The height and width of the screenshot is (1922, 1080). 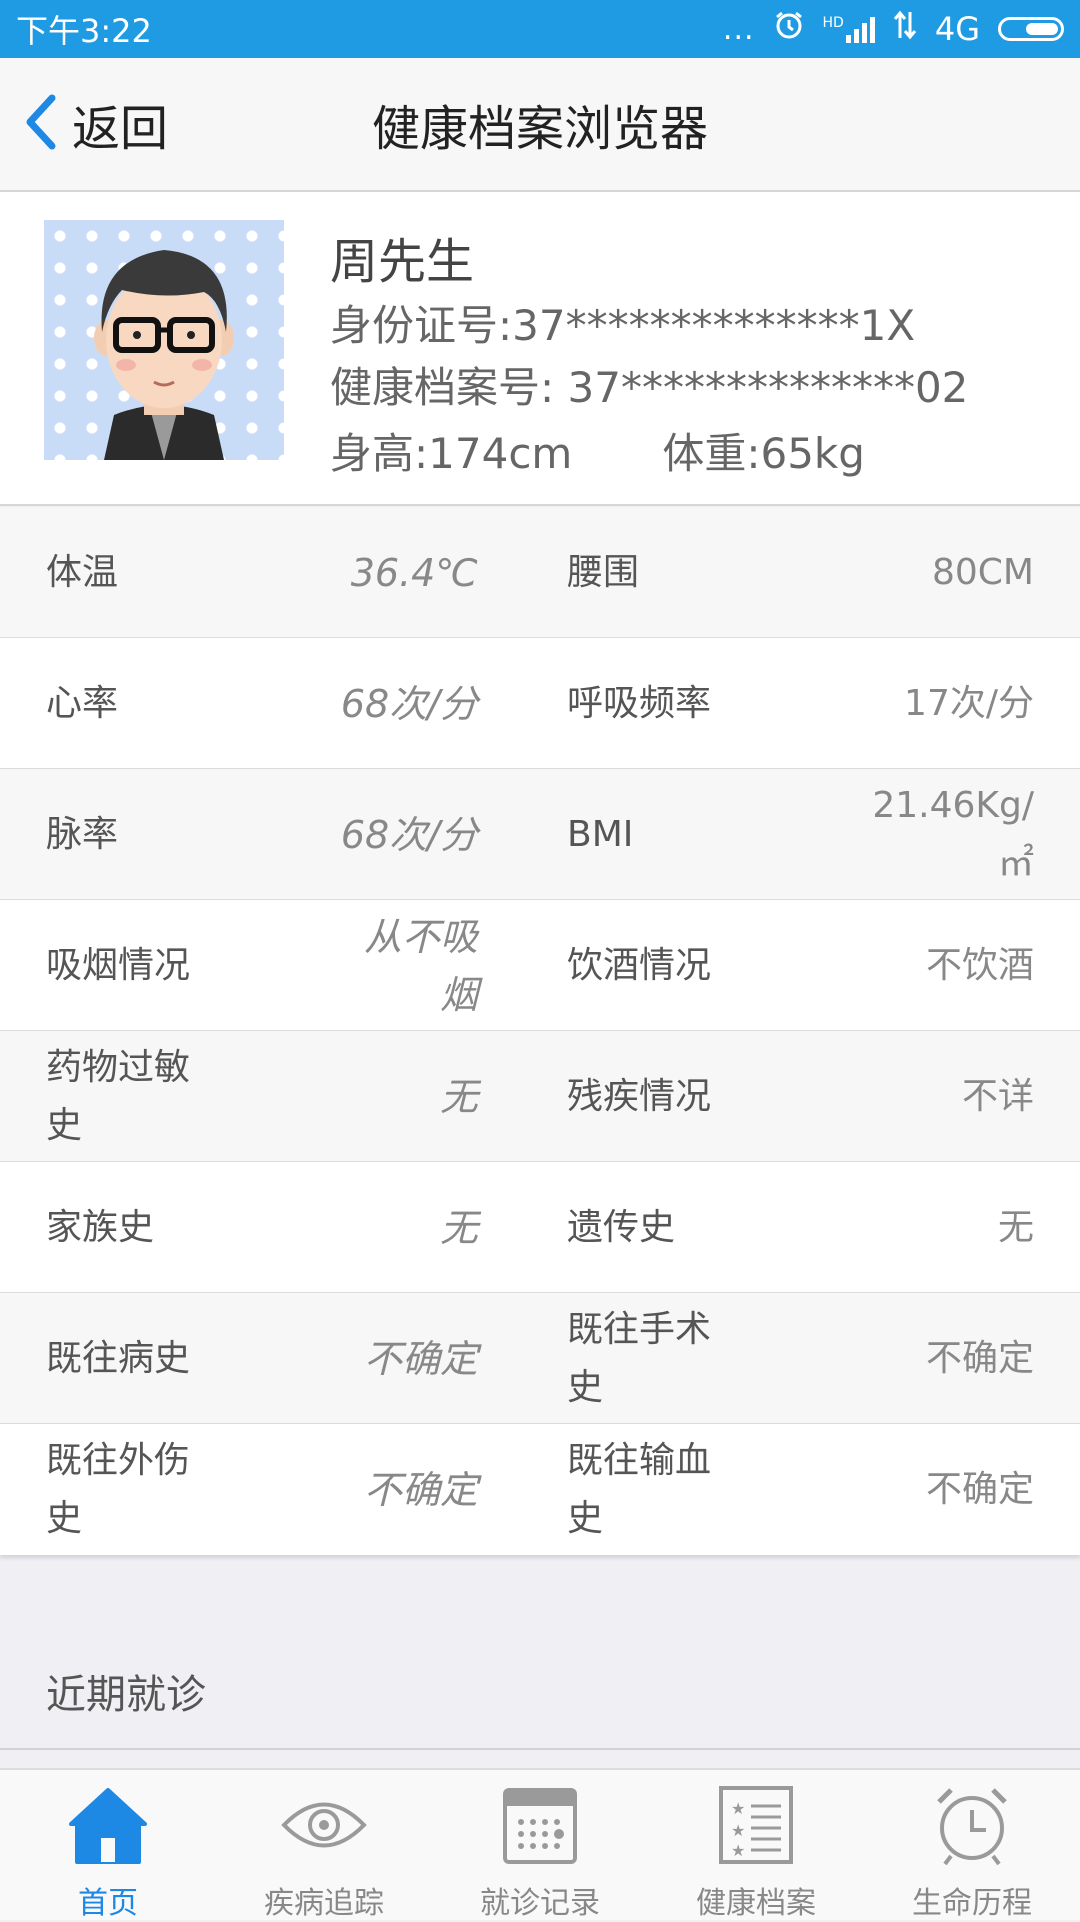 What do you see at coordinates (540, 29) in the screenshot?
I see `status-bar: 下午3:22 ... HD 4G` at bounding box center [540, 29].